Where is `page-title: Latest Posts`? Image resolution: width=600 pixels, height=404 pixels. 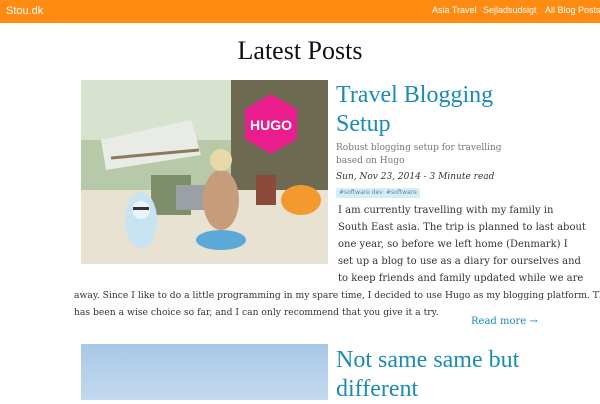
page-title: Latest Posts is located at coordinates (300, 50).